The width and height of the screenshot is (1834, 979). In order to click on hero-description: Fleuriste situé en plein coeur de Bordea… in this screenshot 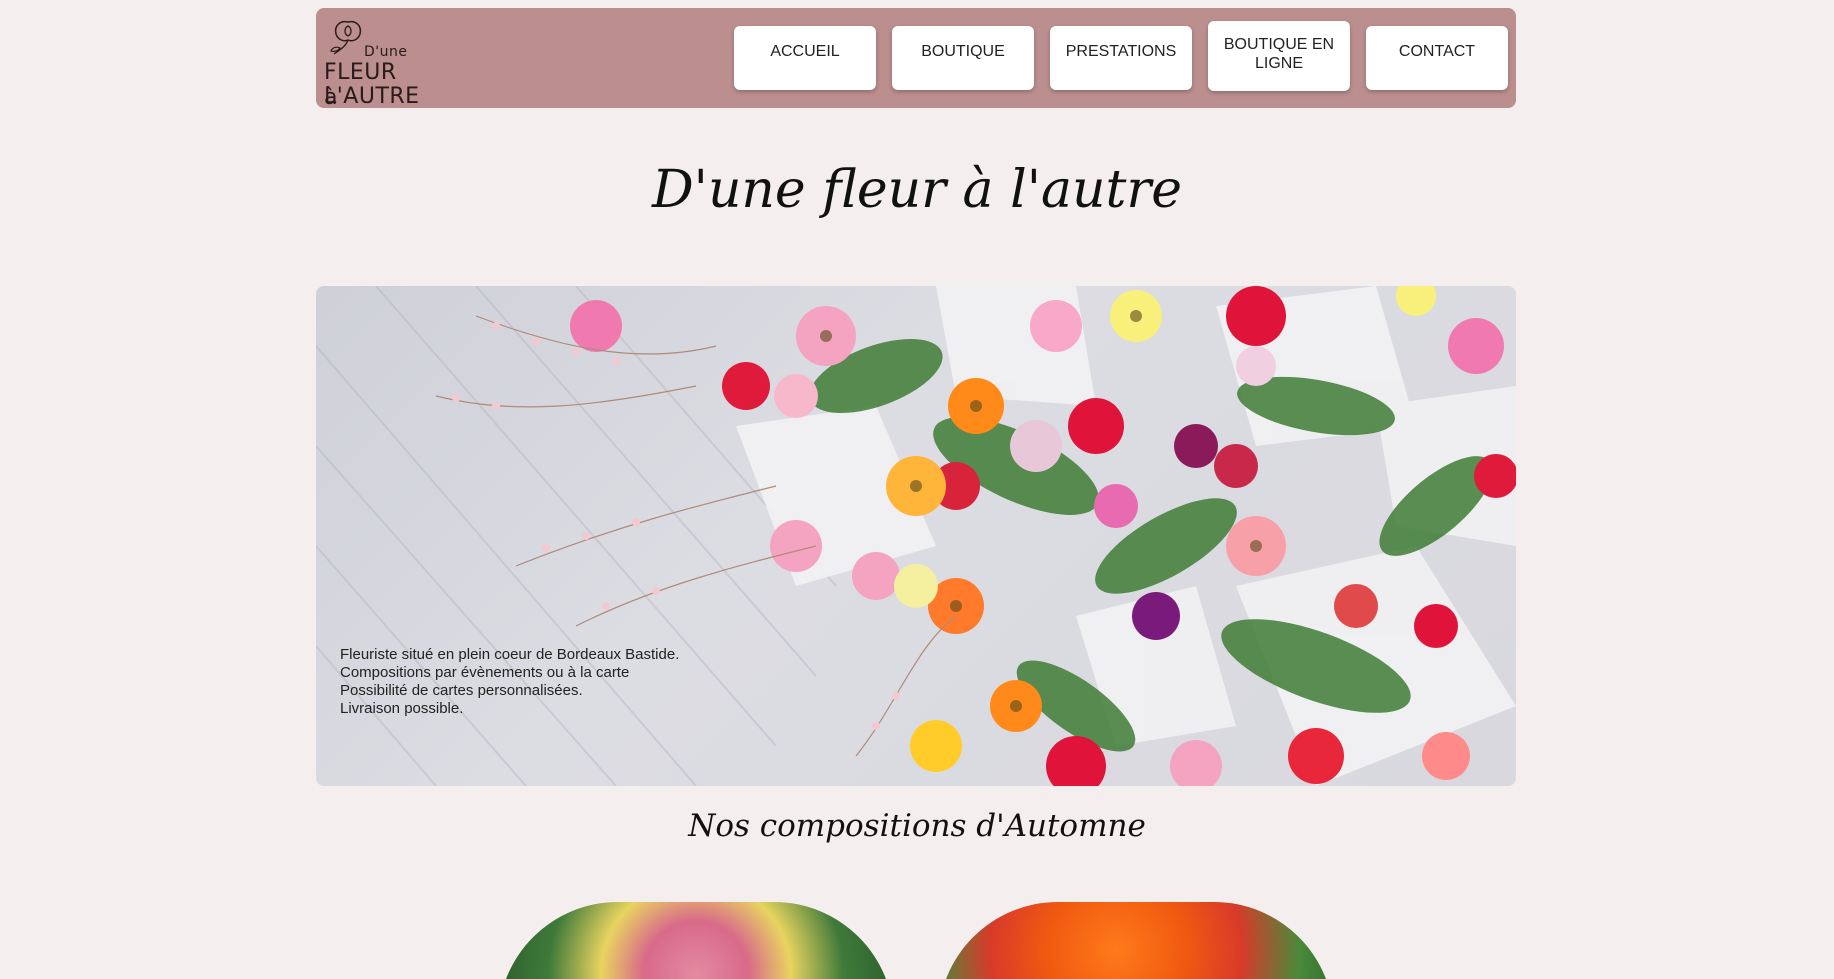, I will do `click(509, 682)`.